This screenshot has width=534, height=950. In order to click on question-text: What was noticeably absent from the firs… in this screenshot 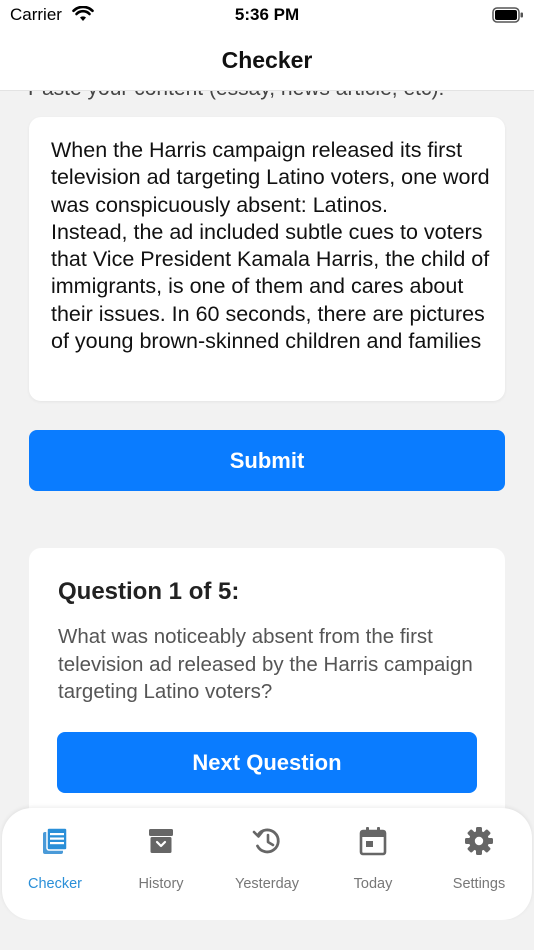, I will do `click(265, 664)`.